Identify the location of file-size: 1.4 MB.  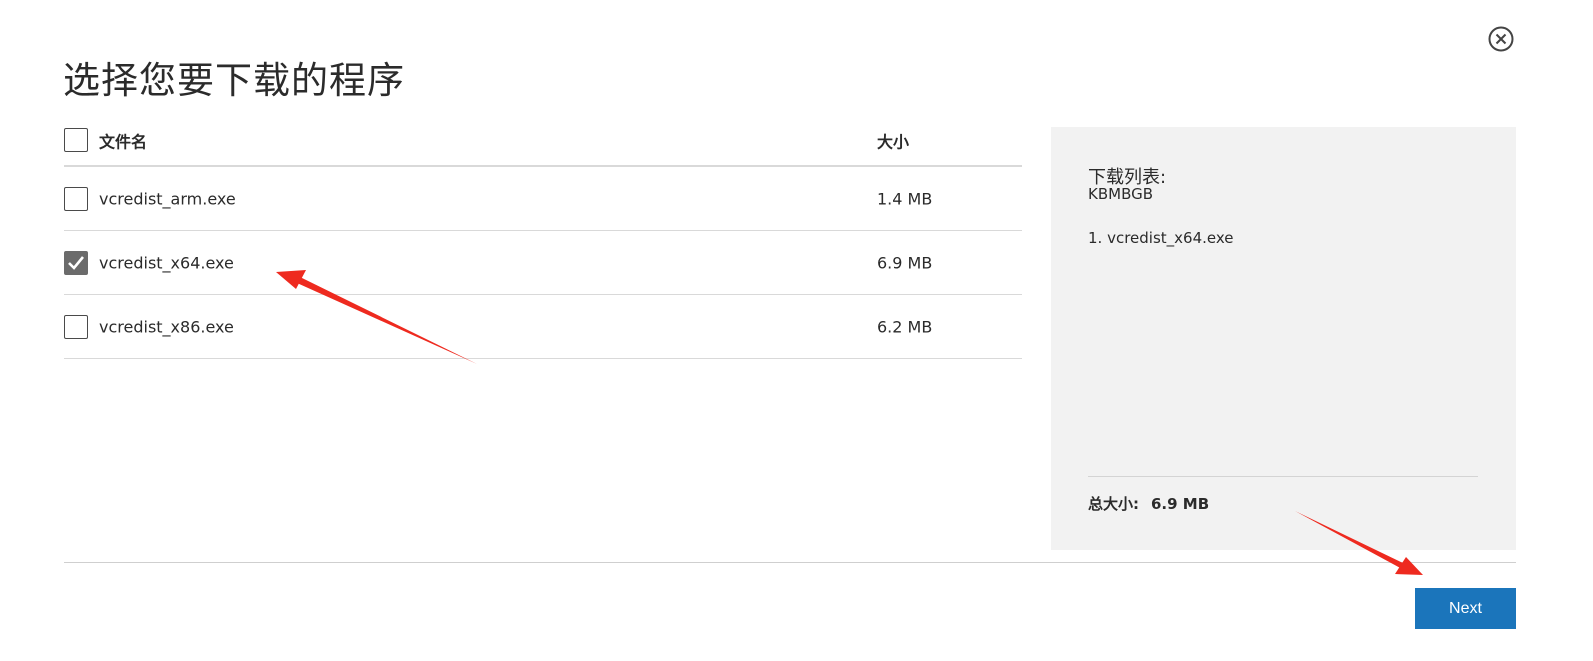
(905, 198).